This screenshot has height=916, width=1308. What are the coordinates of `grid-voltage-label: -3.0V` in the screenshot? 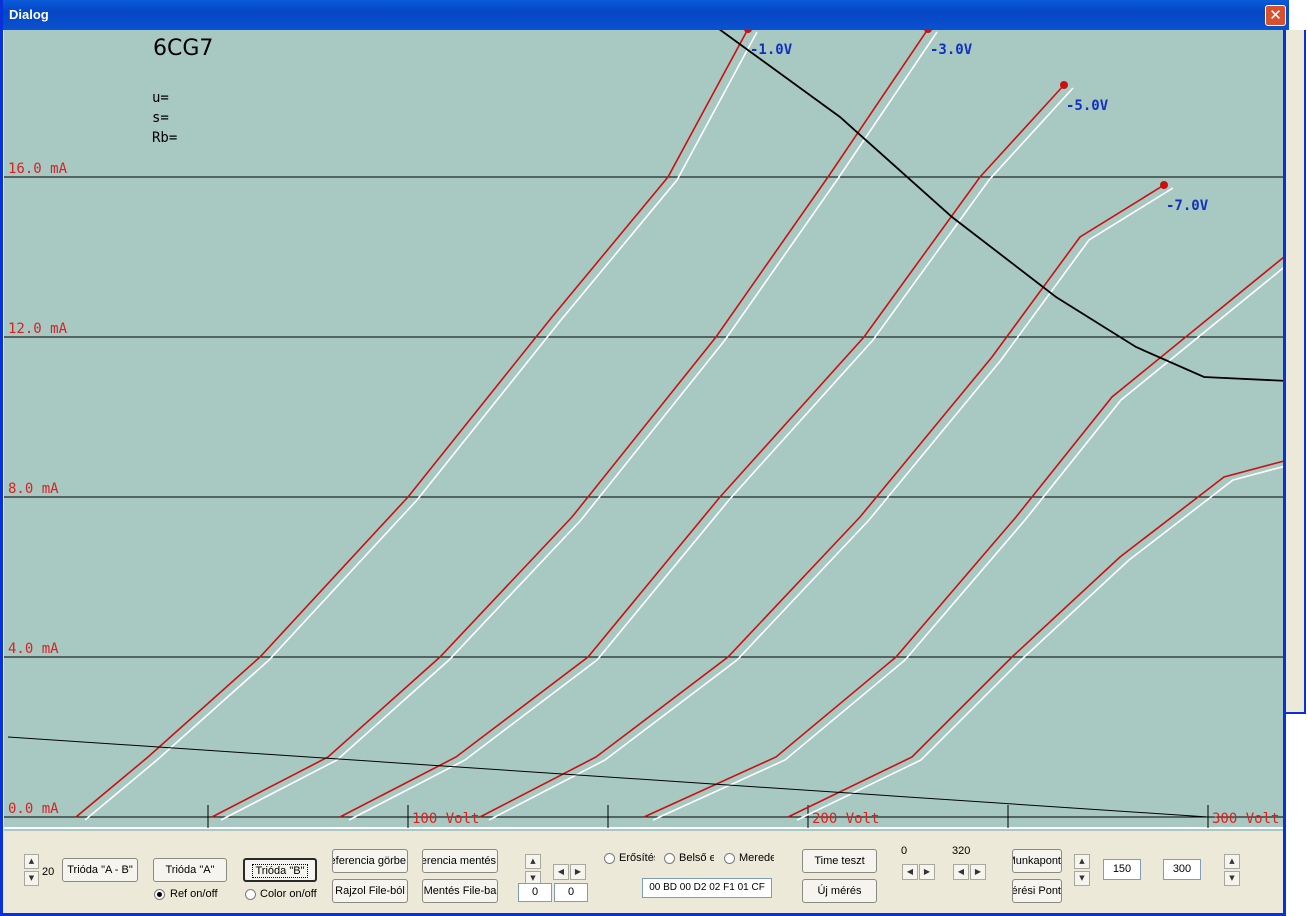 It's located at (951, 50).